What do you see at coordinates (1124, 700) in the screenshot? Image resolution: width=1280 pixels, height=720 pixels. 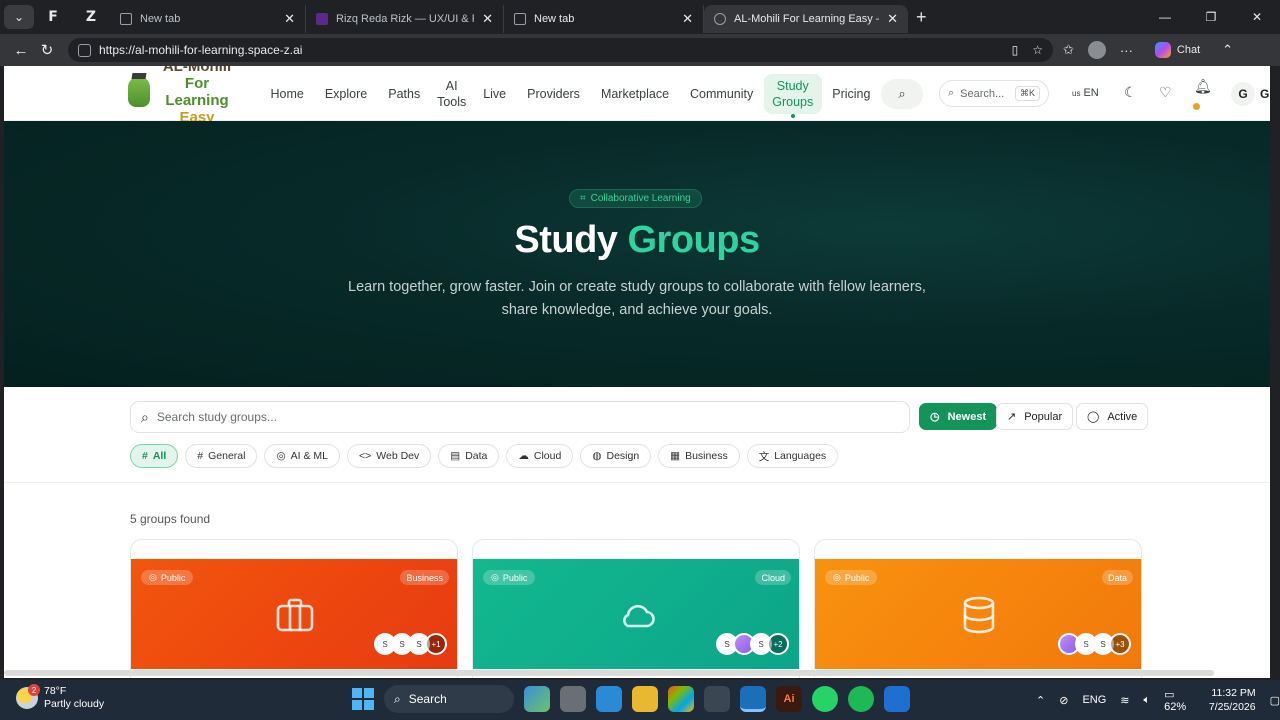 I see `wifi-icon: ≋` at bounding box center [1124, 700].